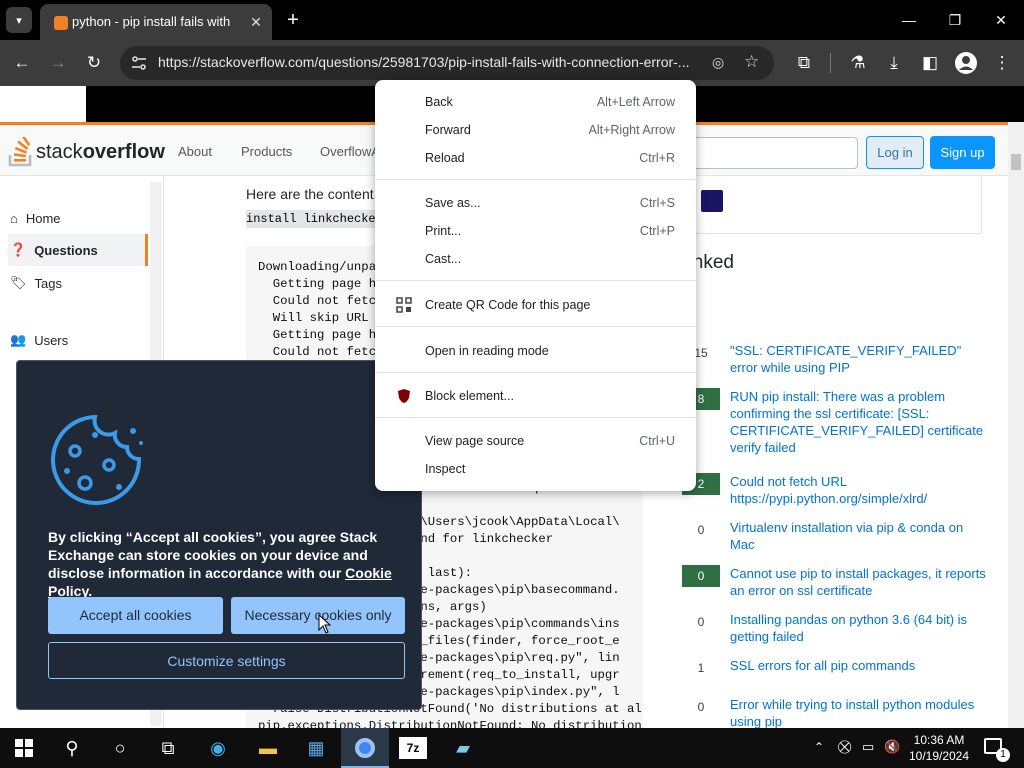 The width and height of the screenshot is (1024, 768). Describe the element at coordinates (535, 231) in the screenshot. I see `context-menu-item: Print... Ctrl+P` at that location.